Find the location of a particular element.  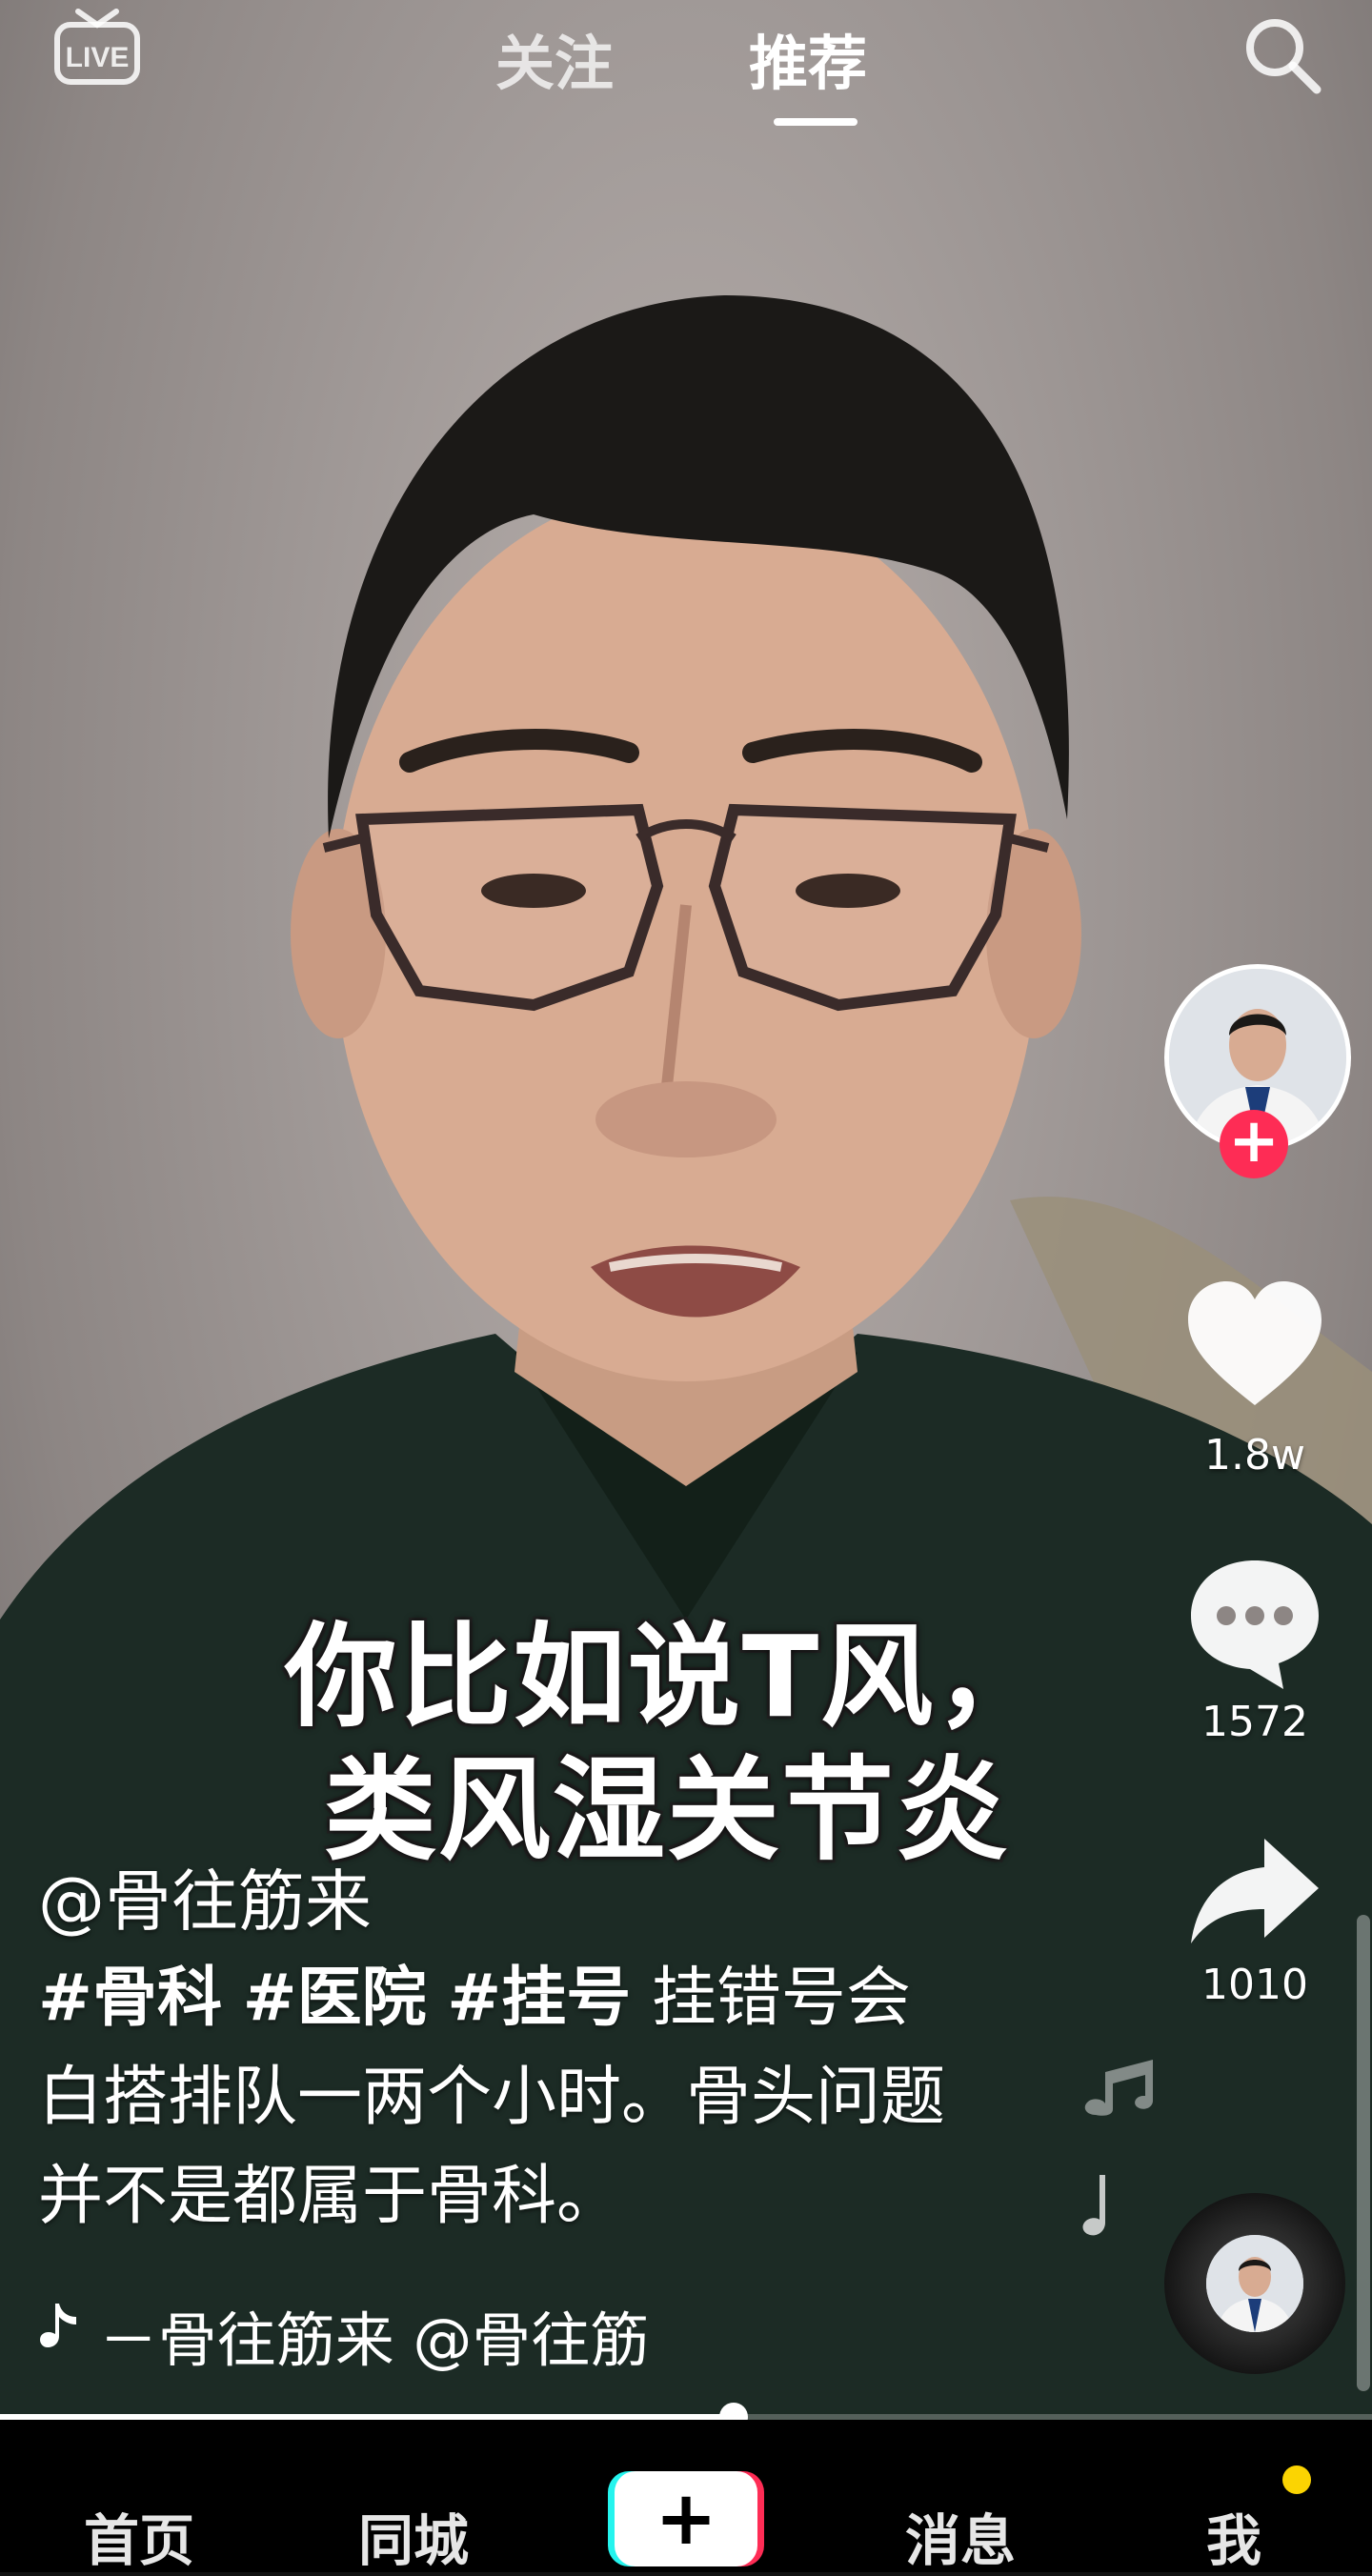

nav-nearby: 同城 is located at coordinates (413, 2536).